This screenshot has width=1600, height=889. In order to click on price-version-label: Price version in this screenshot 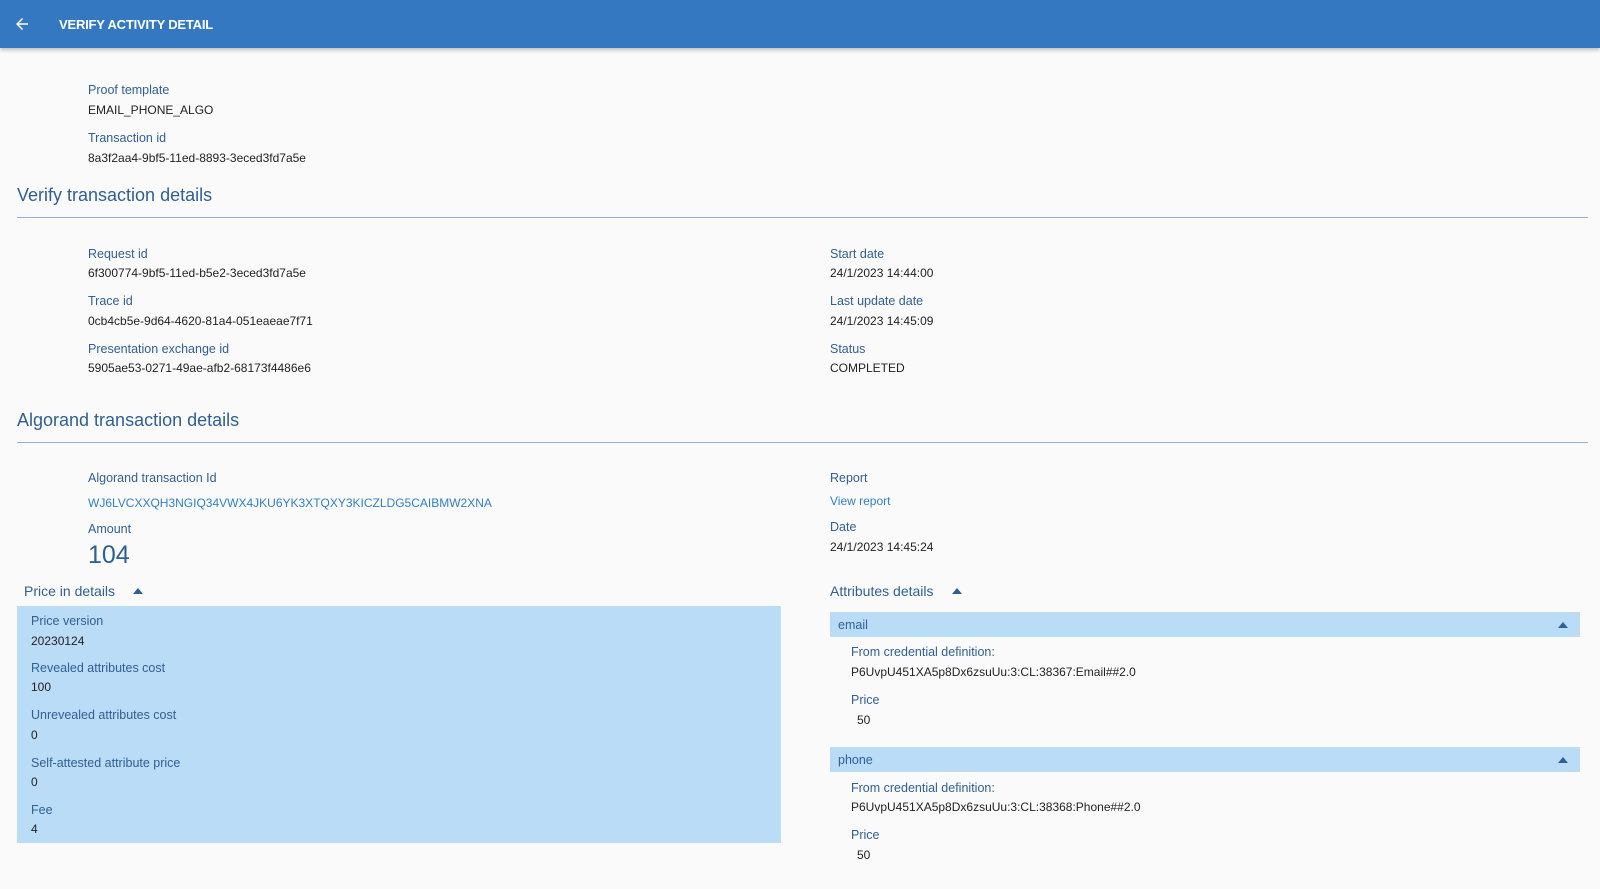, I will do `click(67, 621)`.